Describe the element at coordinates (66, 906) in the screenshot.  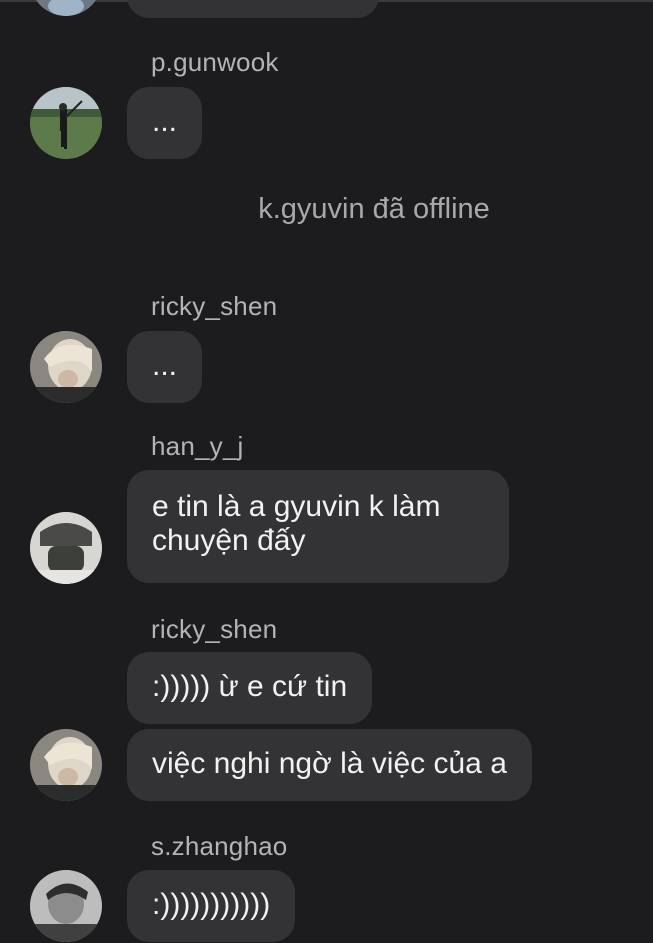
I see `avatar-zhanghao` at that location.